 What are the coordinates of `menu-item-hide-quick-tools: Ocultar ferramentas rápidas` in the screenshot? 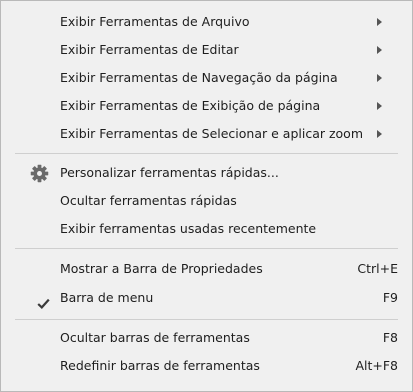 It's located at (206, 201).